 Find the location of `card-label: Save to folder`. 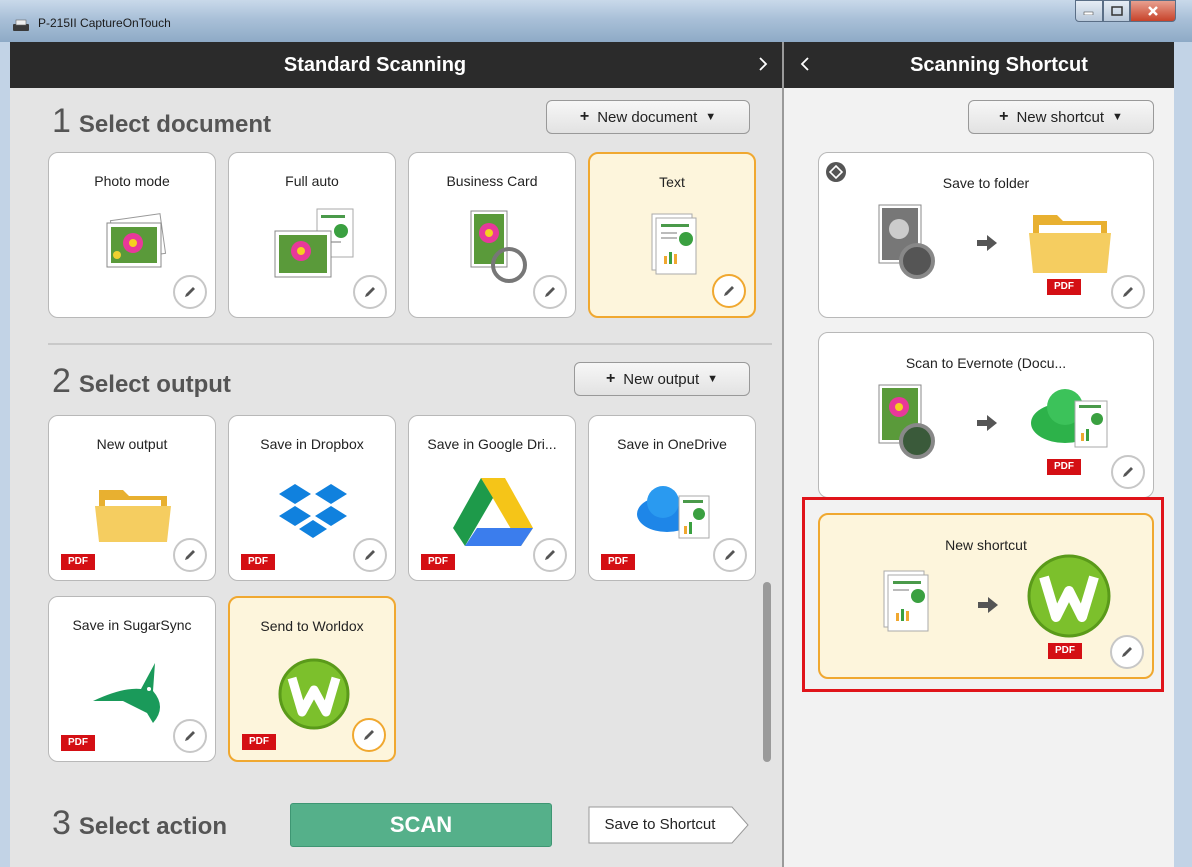

card-label: Save to folder is located at coordinates (986, 183).